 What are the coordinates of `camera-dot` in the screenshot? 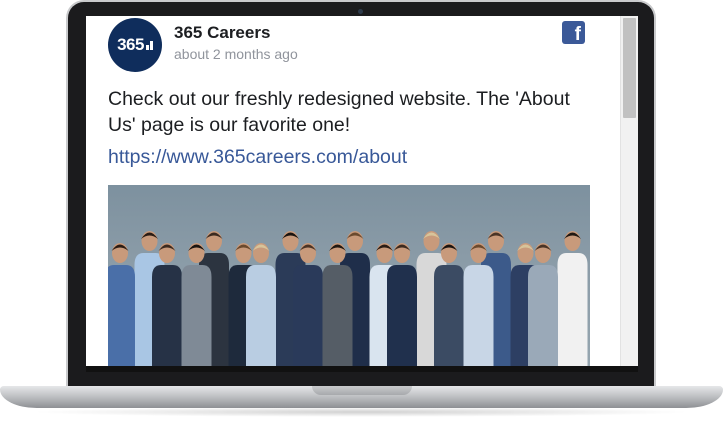 It's located at (360, 11).